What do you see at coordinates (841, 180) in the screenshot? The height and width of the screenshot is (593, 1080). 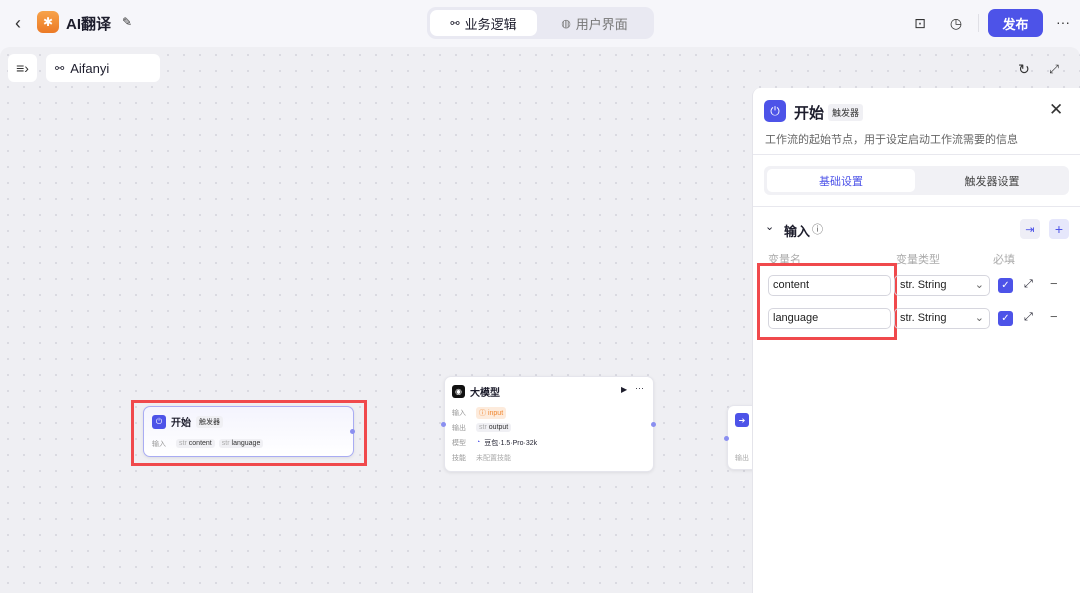 I see `tab-basic-settings: 基础设置` at bounding box center [841, 180].